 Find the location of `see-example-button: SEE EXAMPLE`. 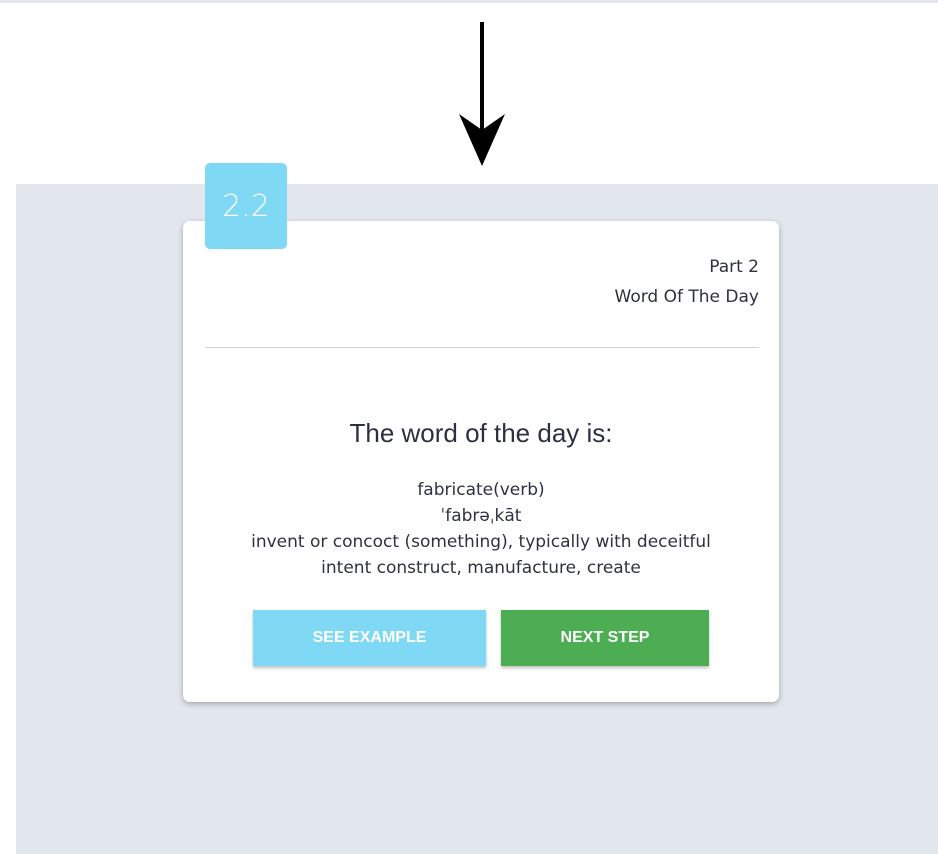

see-example-button: SEE EXAMPLE is located at coordinates (369, 638).